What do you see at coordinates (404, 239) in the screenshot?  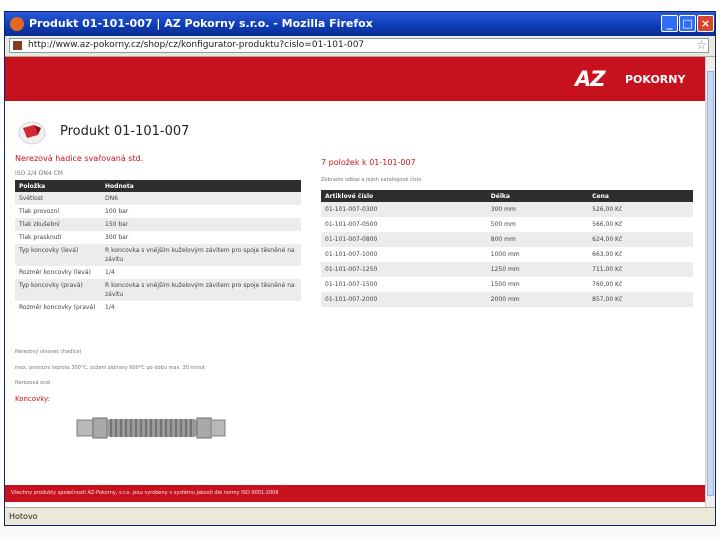 I see `variant-code: 01-101-007-0800` at bounding box center [404, 239].